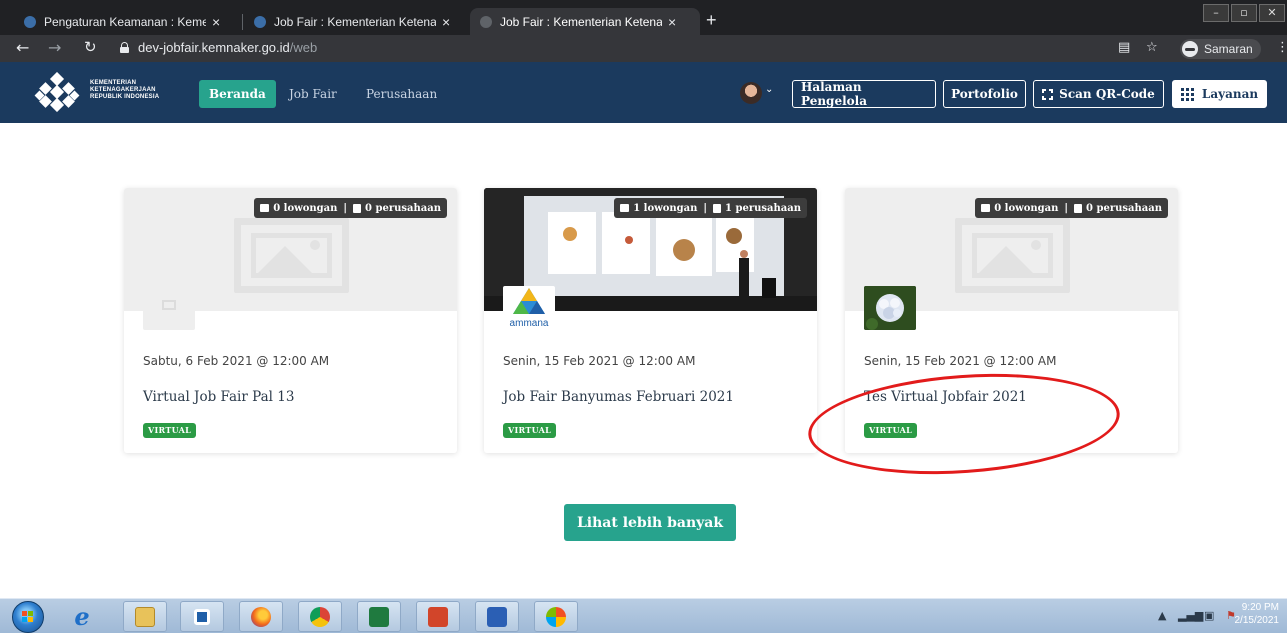 Image resolution: width=1287 pixels, height=633 pixels. I want to click on site-favicon-icon, so click(260, 21).